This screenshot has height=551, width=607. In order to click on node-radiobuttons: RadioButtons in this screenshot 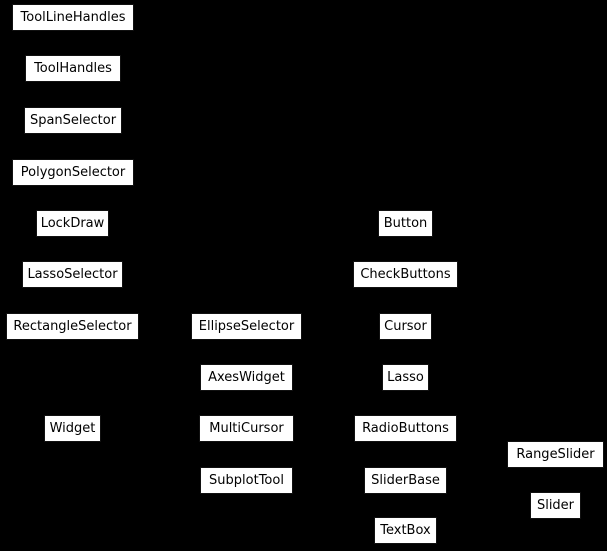, I will do `click(405, 428)`.